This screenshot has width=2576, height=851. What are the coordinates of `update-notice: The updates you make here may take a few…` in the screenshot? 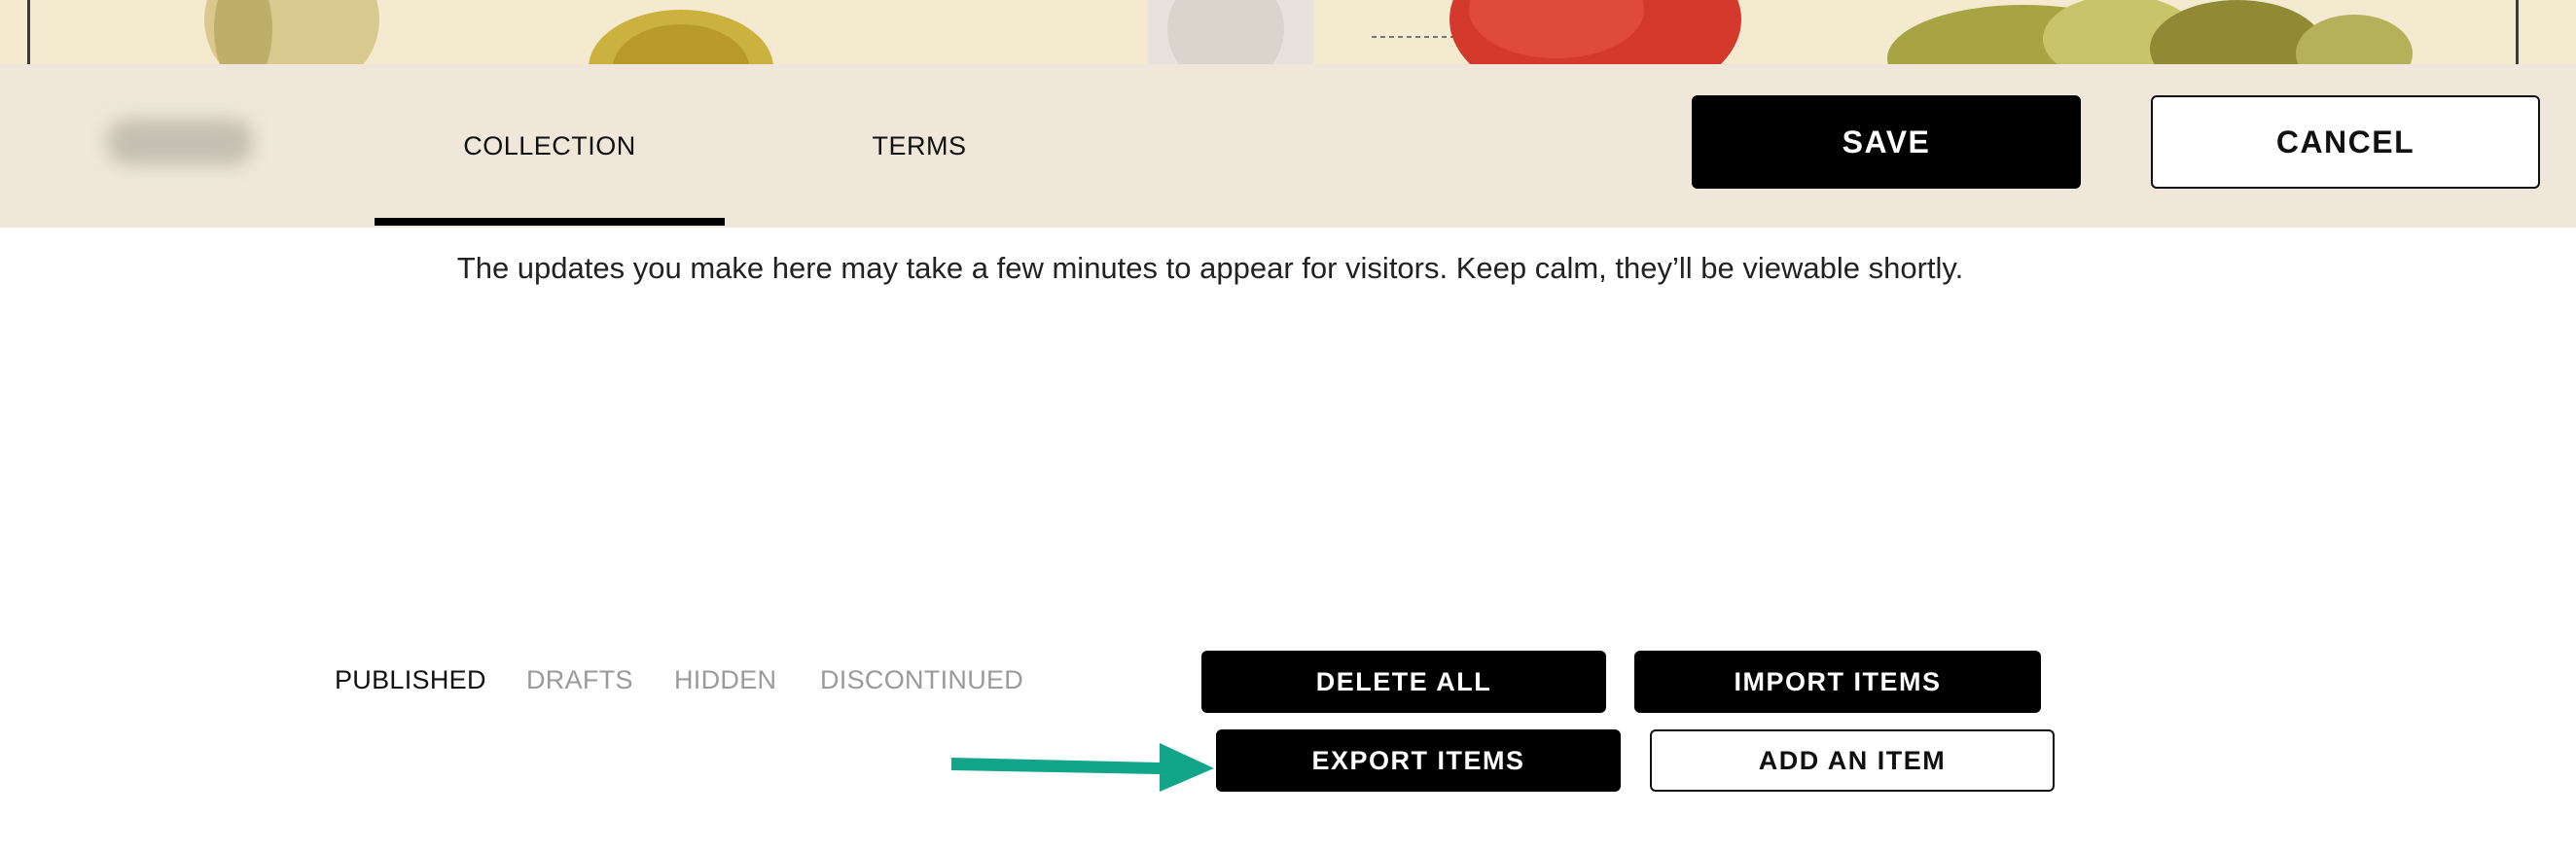 It's located at (1288, 268).